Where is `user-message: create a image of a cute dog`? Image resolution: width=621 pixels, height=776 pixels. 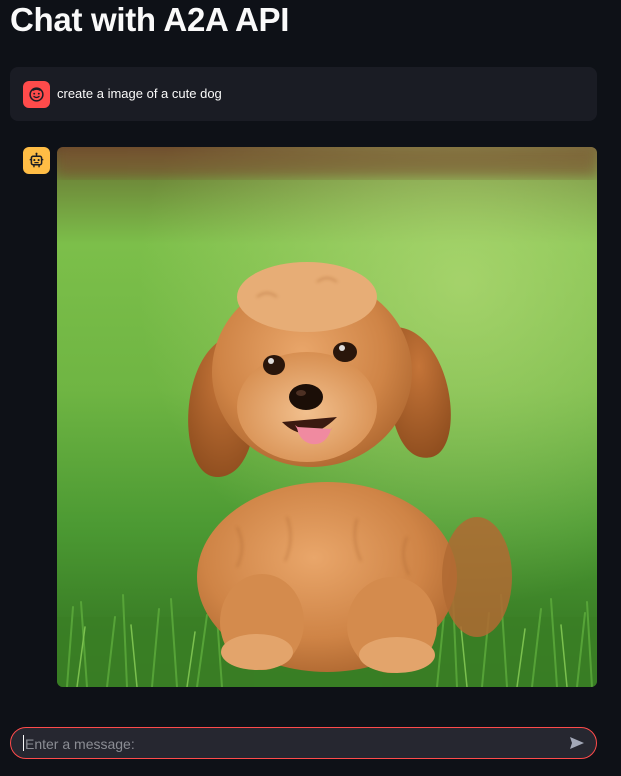
user-message: create a image of a cute dog is located at coordinates (303, 94).